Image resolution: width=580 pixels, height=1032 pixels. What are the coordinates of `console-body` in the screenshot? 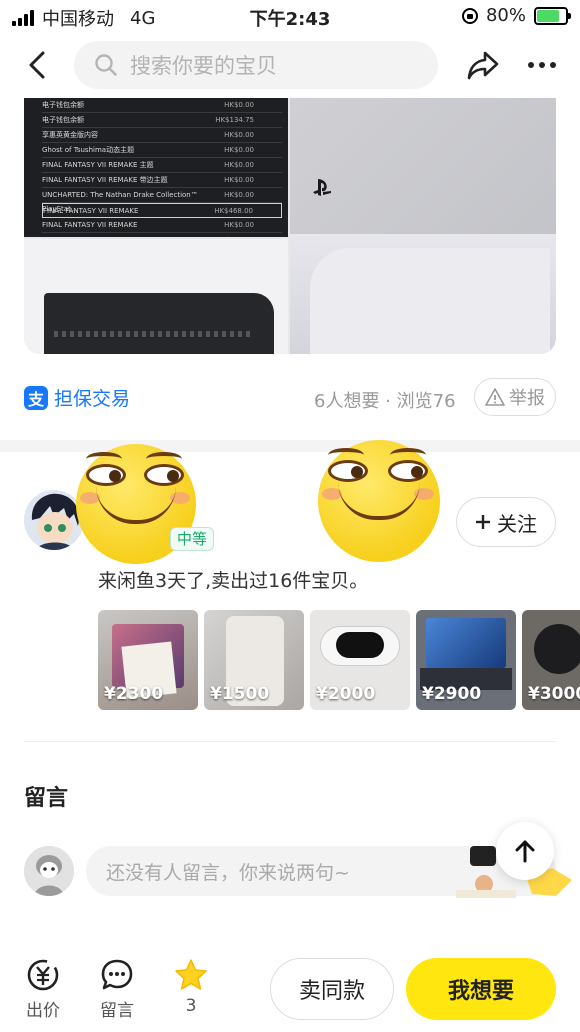 It's located at (159, 323).